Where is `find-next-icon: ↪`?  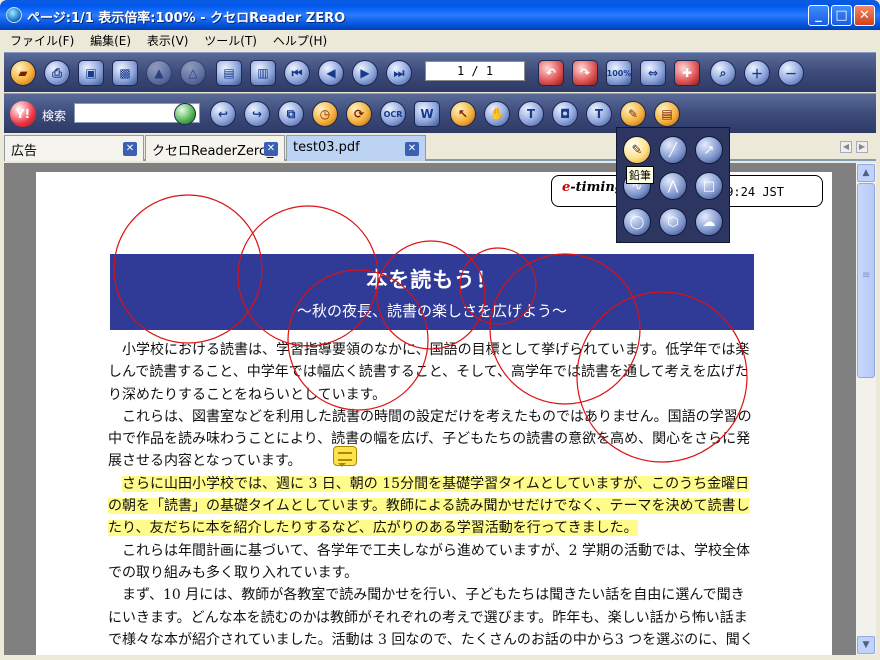
find-next-icon: ↪ is located at coordinates (257, 114).